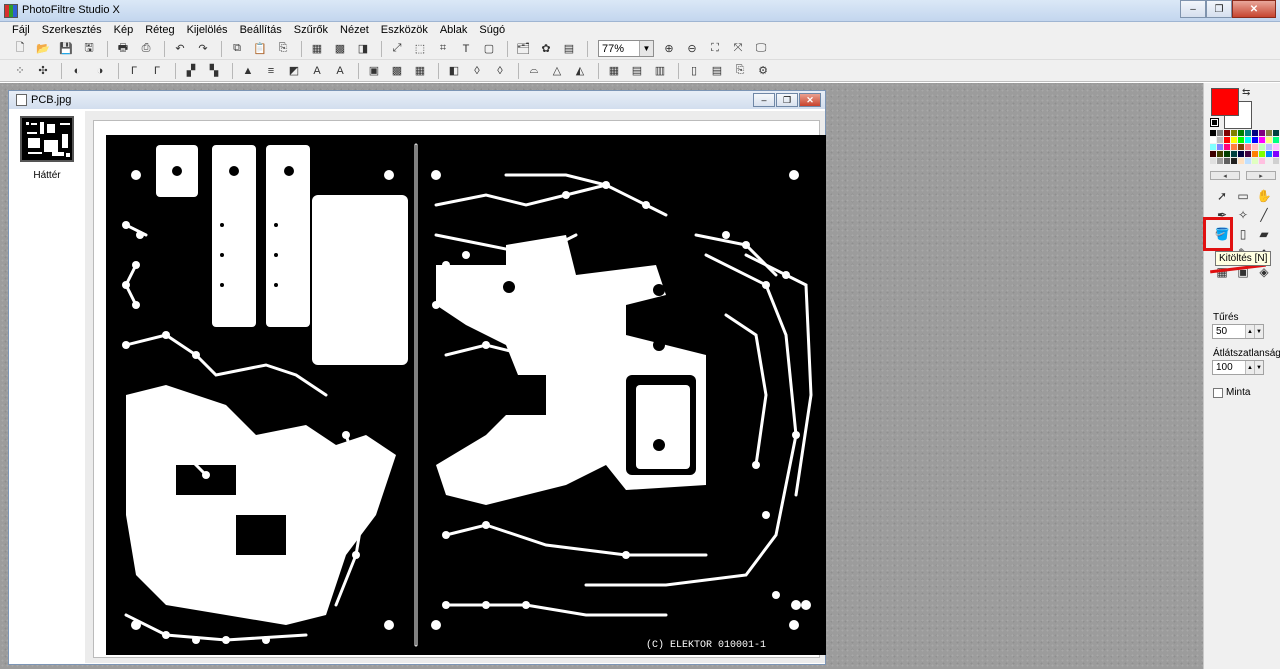 The height and width of the screenshot is (669, 1280). Describe the element at coordinates (397, 49) in the screenshot. I see `image-size-icon: ⤢` at that location.